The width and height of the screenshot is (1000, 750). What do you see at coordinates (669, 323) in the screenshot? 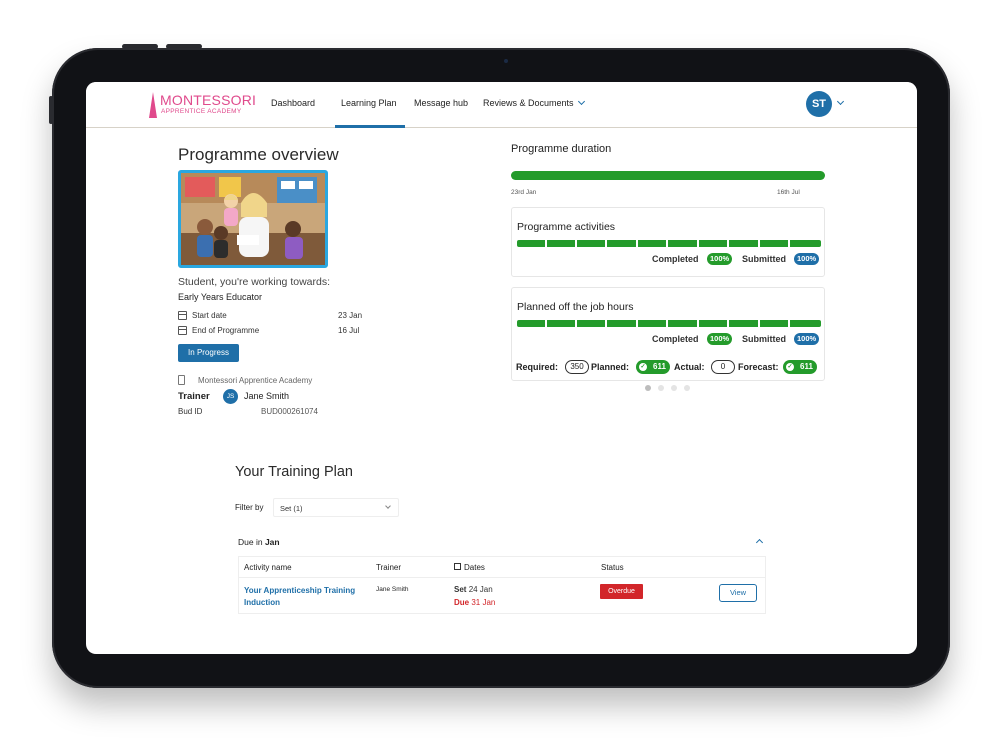
I see `hours-progress-bar` at bounding box center [669, 323].